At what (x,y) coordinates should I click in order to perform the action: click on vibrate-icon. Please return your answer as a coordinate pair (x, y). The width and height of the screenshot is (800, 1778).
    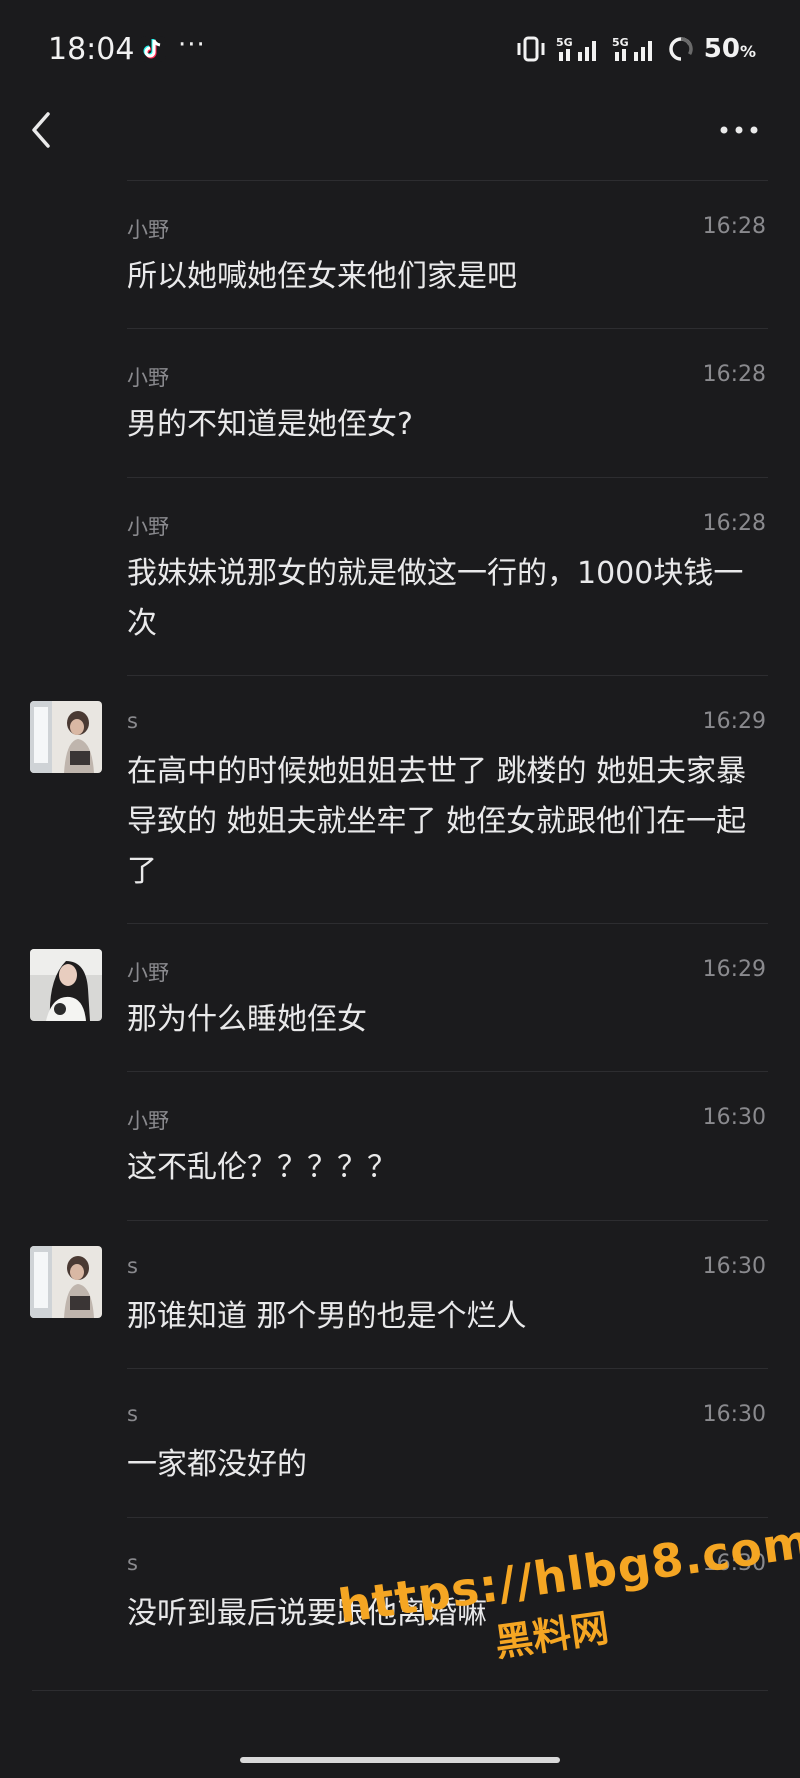
    Looking at the image, I should click on (531, 49).